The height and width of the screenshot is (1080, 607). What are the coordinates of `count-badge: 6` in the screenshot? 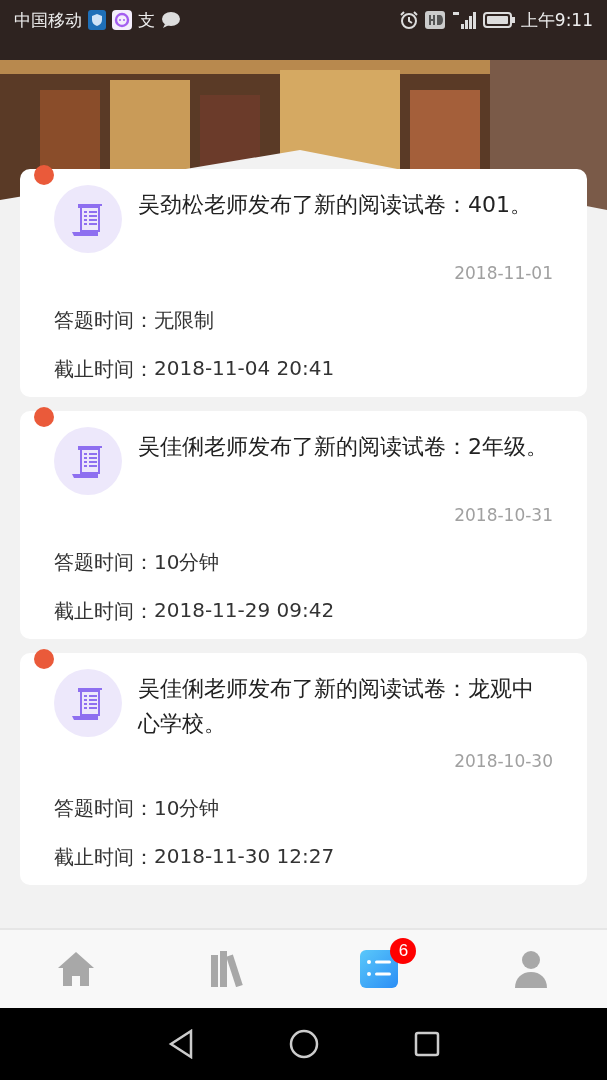 It's located at (403, 951).